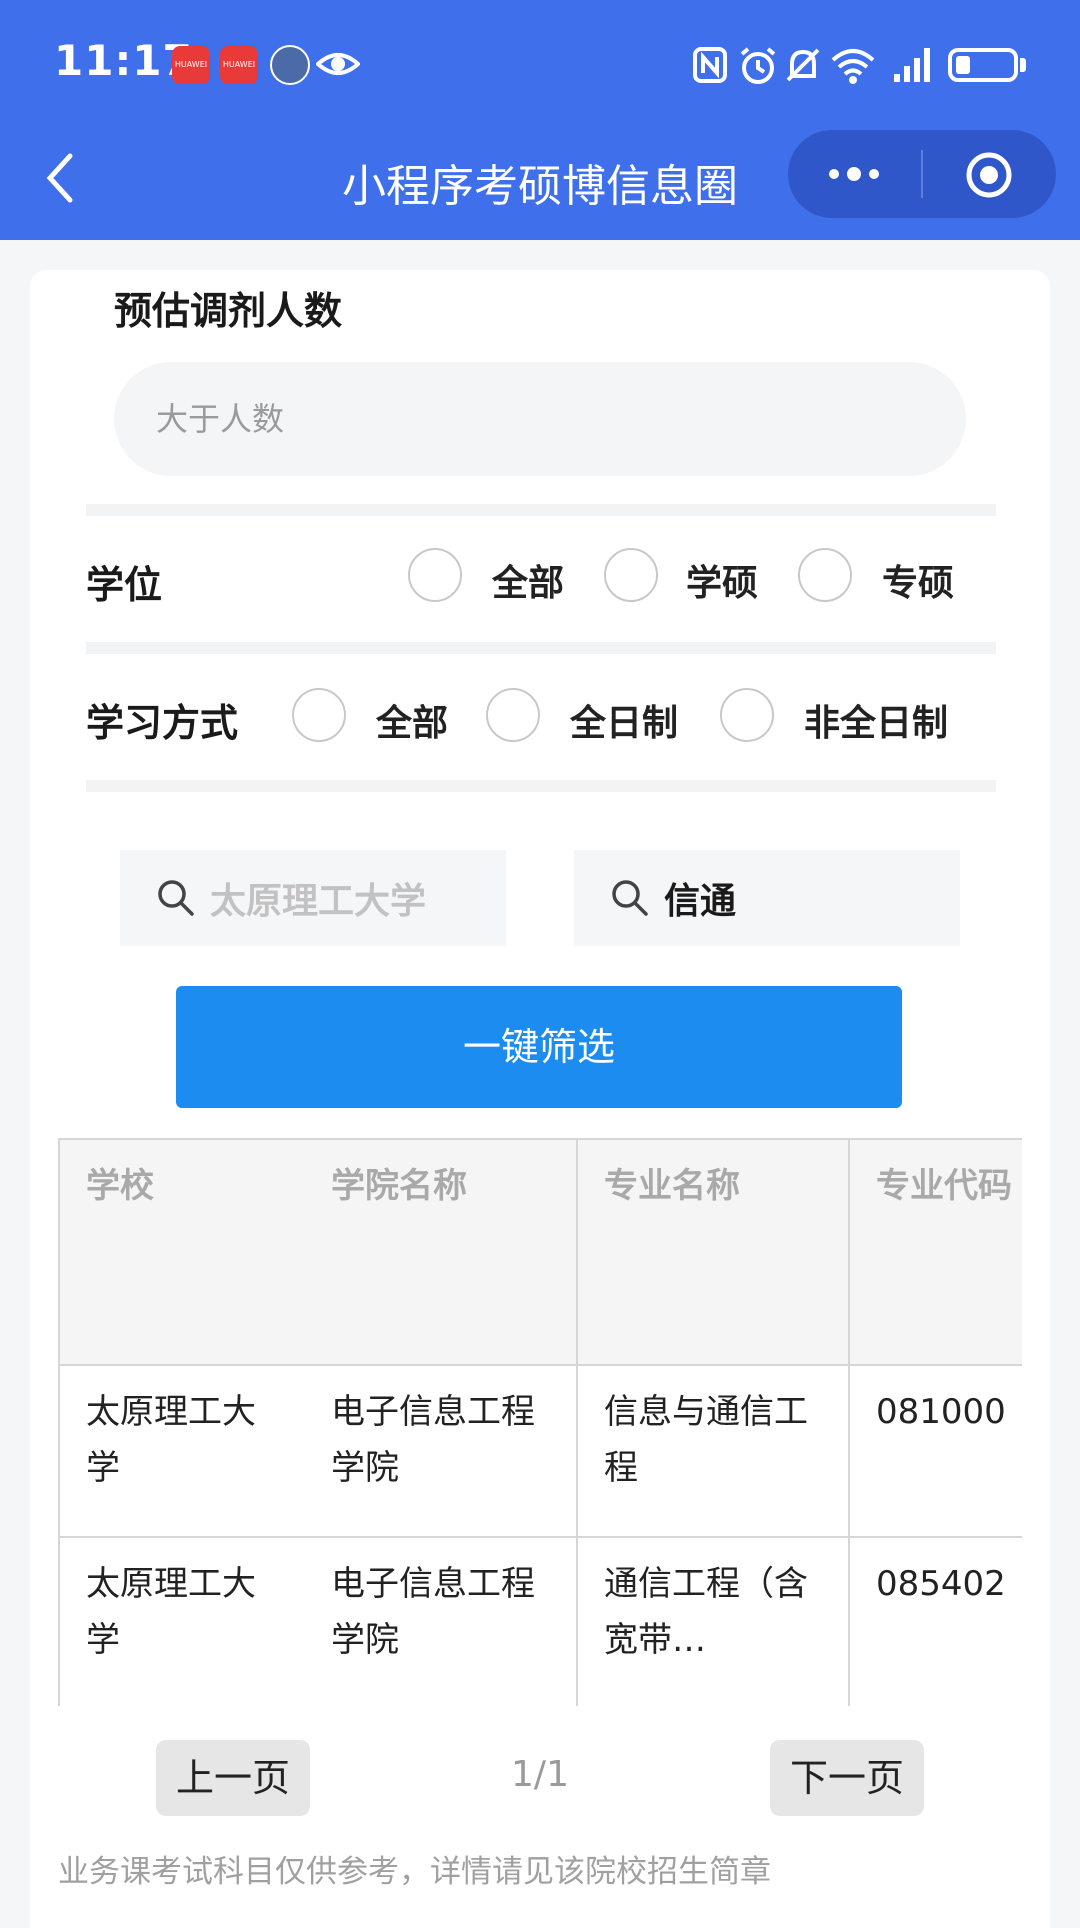 This screenshot has width=1080, height=1928. What do you see at coordinates (228, 311) in the screenshot?
I see `count-label: 预估调剂人数` at bounding box center [228, 311].